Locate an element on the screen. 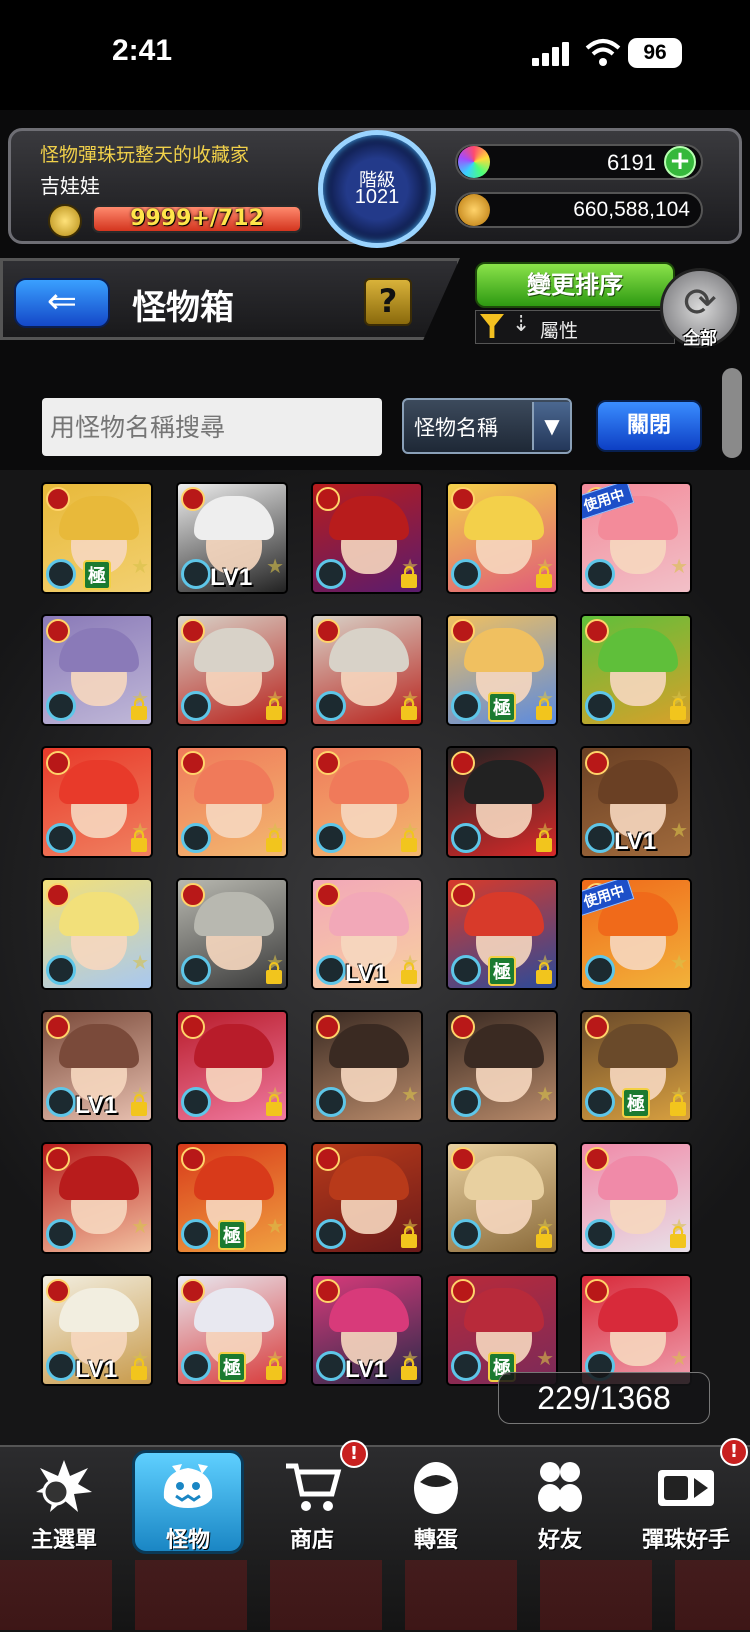  nav-label: 轉蛋 is located at coordinates (435, 1540).